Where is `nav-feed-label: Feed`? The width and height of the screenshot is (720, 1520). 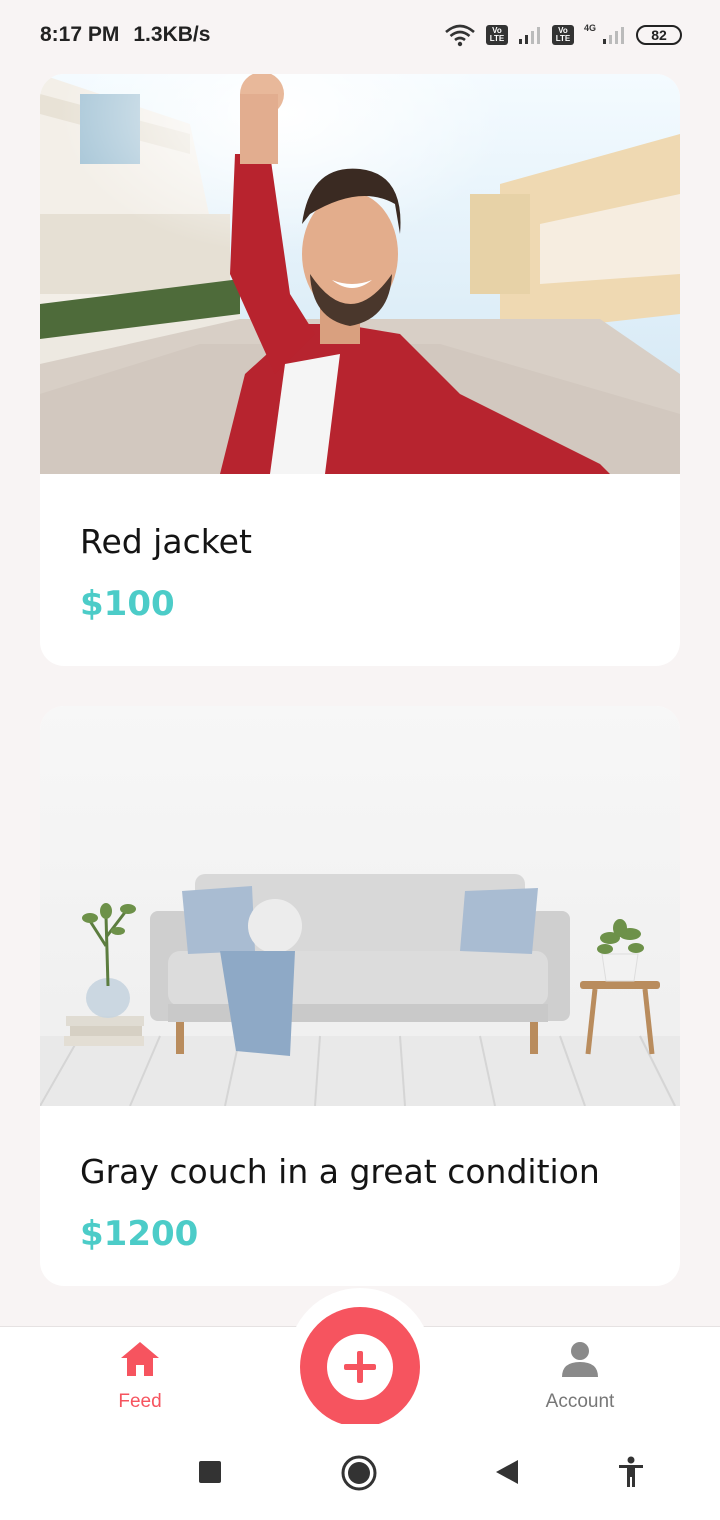 nav-feed-label: Feed is located at coordinates (140, 1401).